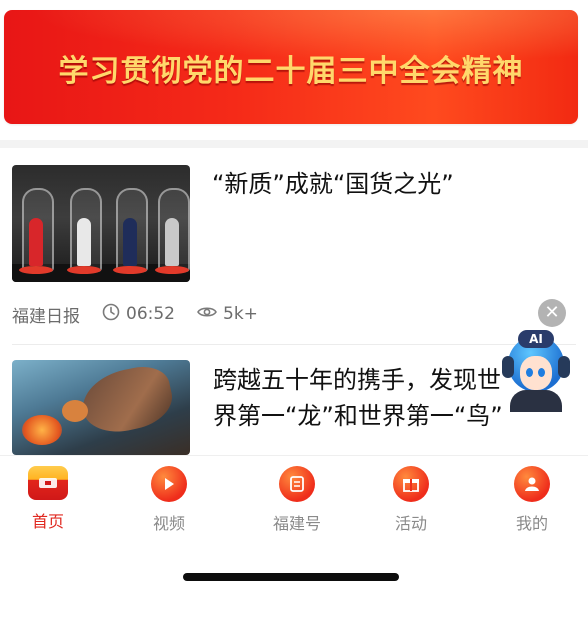 The image size is (588, 623). I want to click on avatar-face, so click(536, 373).